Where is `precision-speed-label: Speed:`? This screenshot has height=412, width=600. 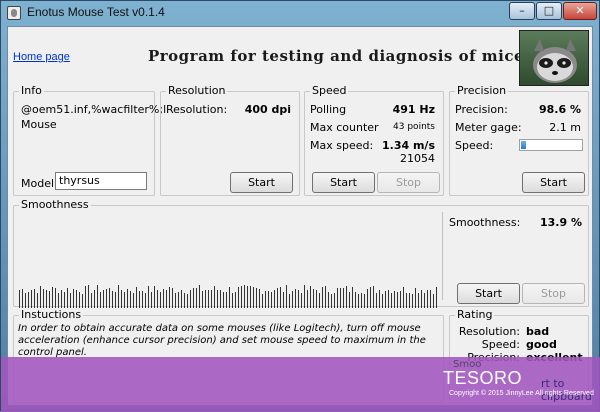
precision-speed-label: Speed: is located at coordinates (474, 145).